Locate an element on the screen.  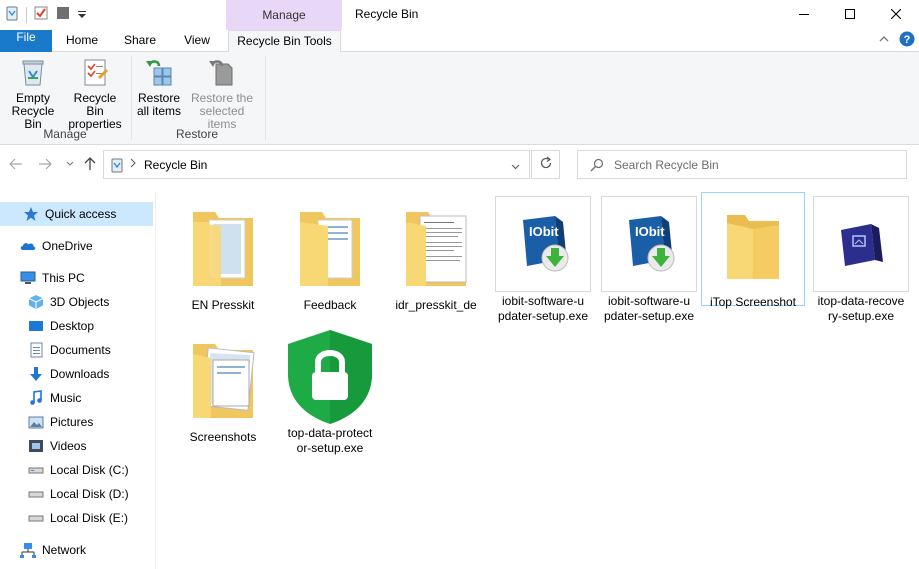
sidebar-item-label: Local Disk (E:) is located at coordinates (89, 518).